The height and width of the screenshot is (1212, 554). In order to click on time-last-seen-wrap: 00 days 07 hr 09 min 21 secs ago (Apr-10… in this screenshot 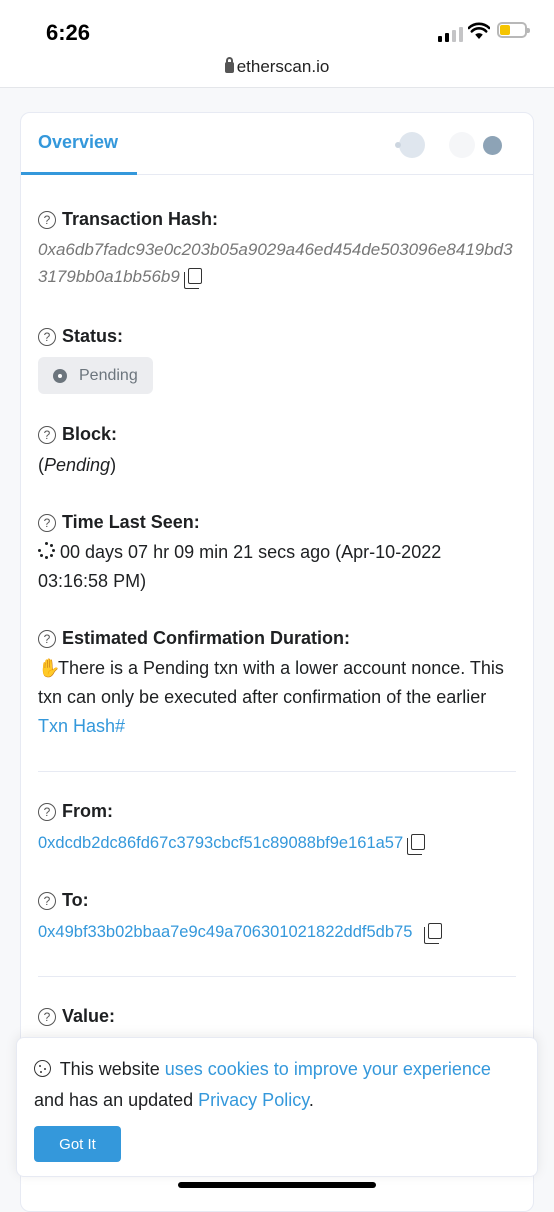, I will do `click(258, 567)`.